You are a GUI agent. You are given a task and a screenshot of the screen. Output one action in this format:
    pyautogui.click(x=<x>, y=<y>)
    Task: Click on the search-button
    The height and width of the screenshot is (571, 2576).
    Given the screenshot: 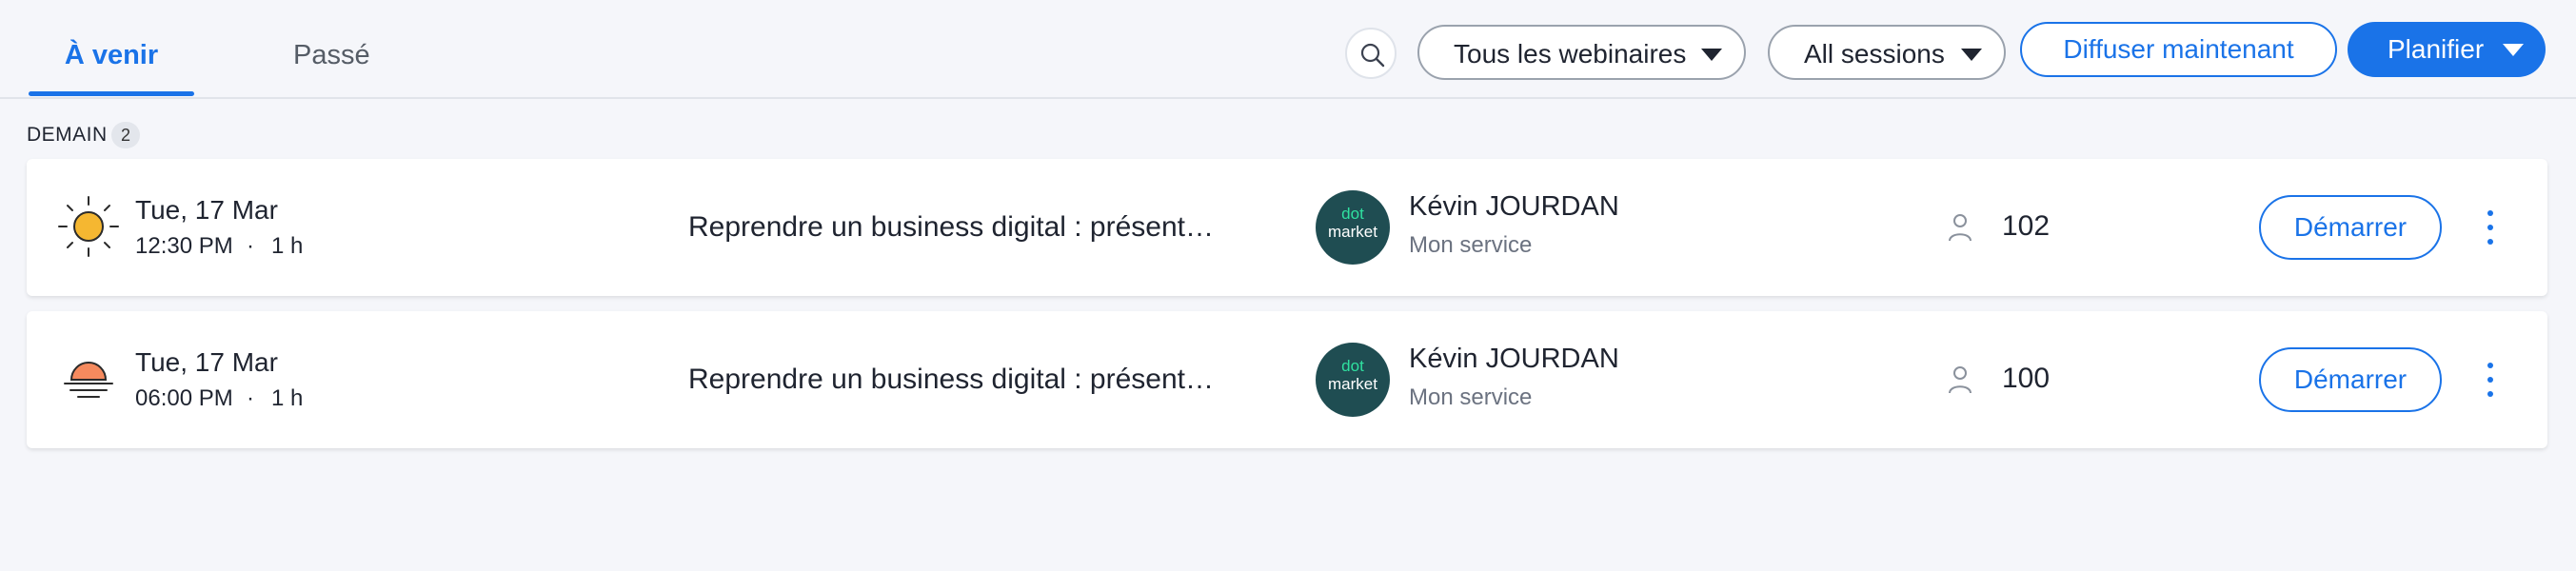 What is the action you would take?
    pyautogui.click(x=1371, y=53)
    